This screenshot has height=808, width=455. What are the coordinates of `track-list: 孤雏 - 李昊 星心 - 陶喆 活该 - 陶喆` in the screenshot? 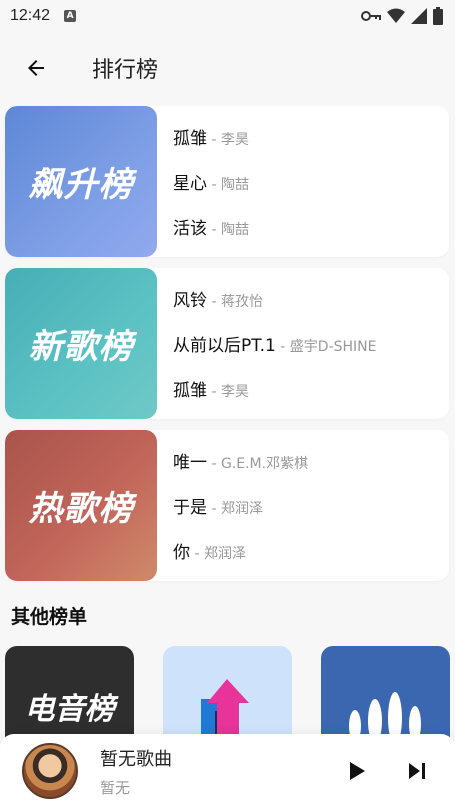 It's located at (303, 181).